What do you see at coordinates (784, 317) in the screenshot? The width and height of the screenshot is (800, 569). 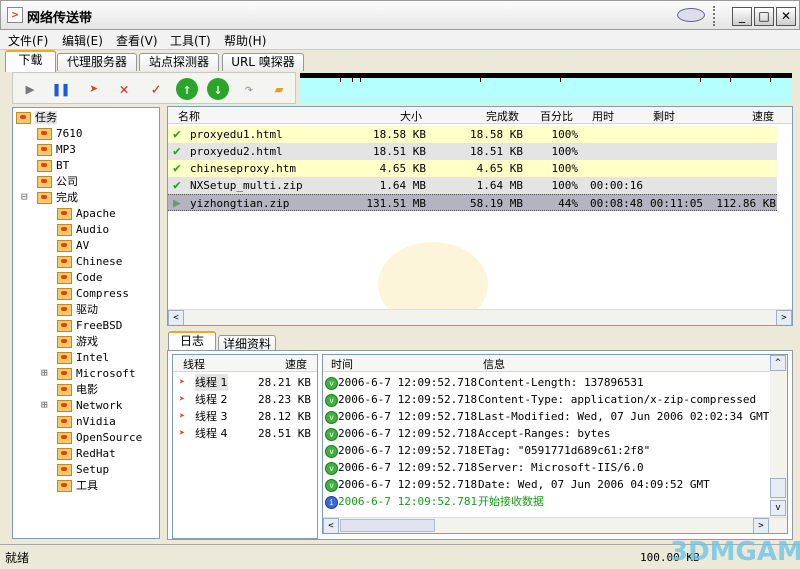 I see `scroll-right-button: >` at bounding box center [784, 317].